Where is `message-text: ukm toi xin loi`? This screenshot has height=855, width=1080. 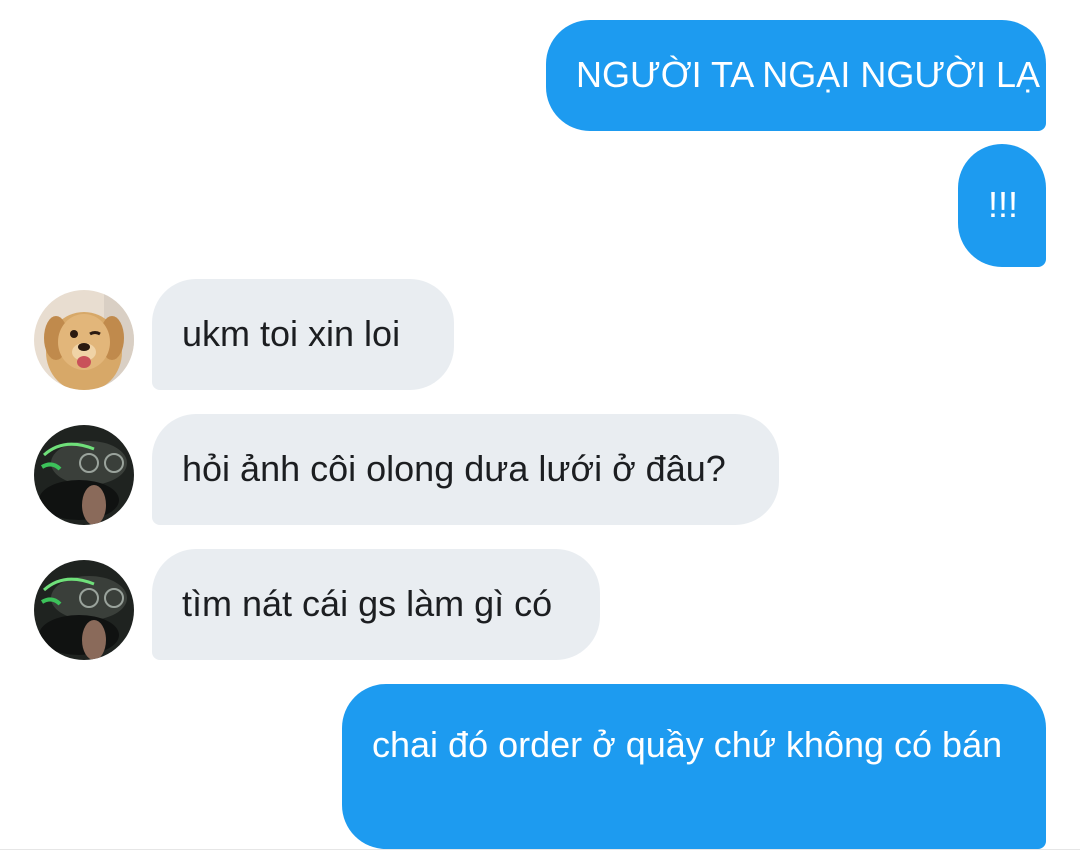 message-text: ukm toi xin loi is located at coordinates (291, 333).